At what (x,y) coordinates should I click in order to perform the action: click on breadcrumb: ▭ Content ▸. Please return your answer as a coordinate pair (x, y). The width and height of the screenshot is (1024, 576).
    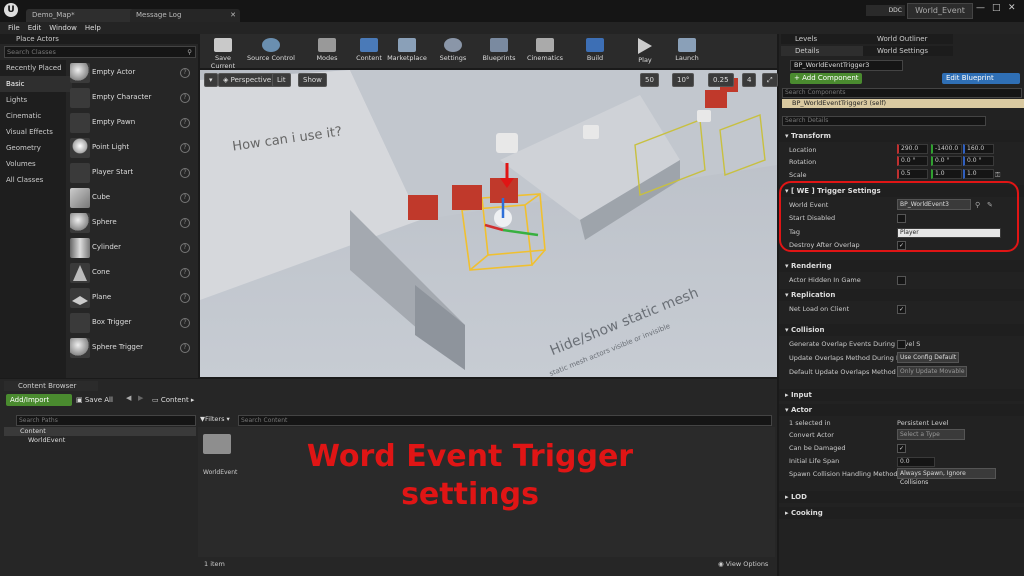
    Looking at the image, I should click on (173, 400).